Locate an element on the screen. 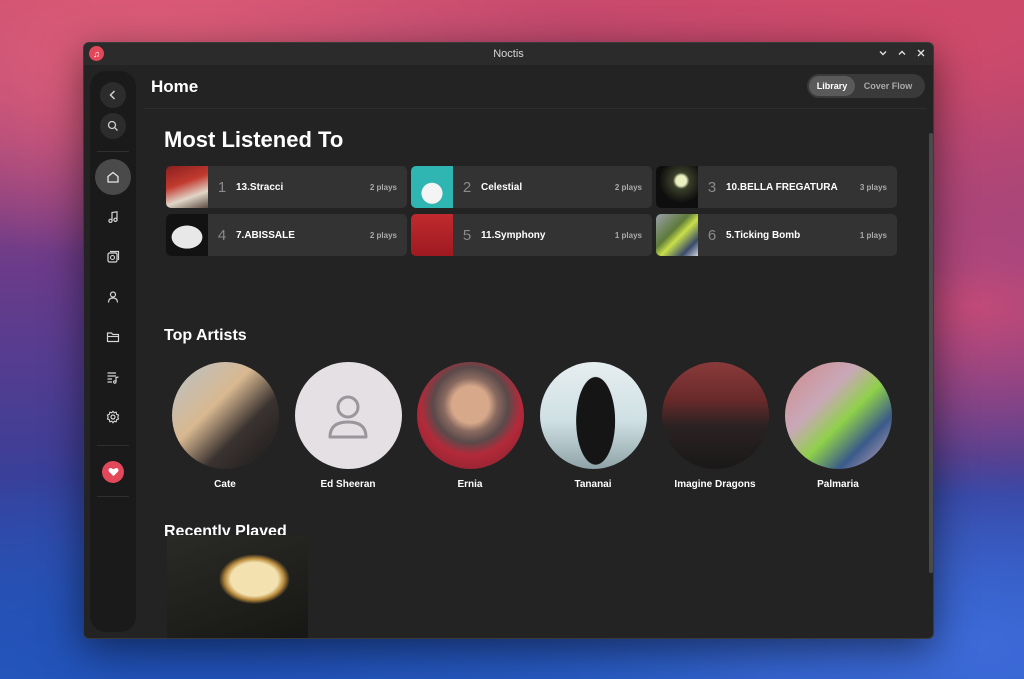  close-icon is located at coordinates (920, 53).